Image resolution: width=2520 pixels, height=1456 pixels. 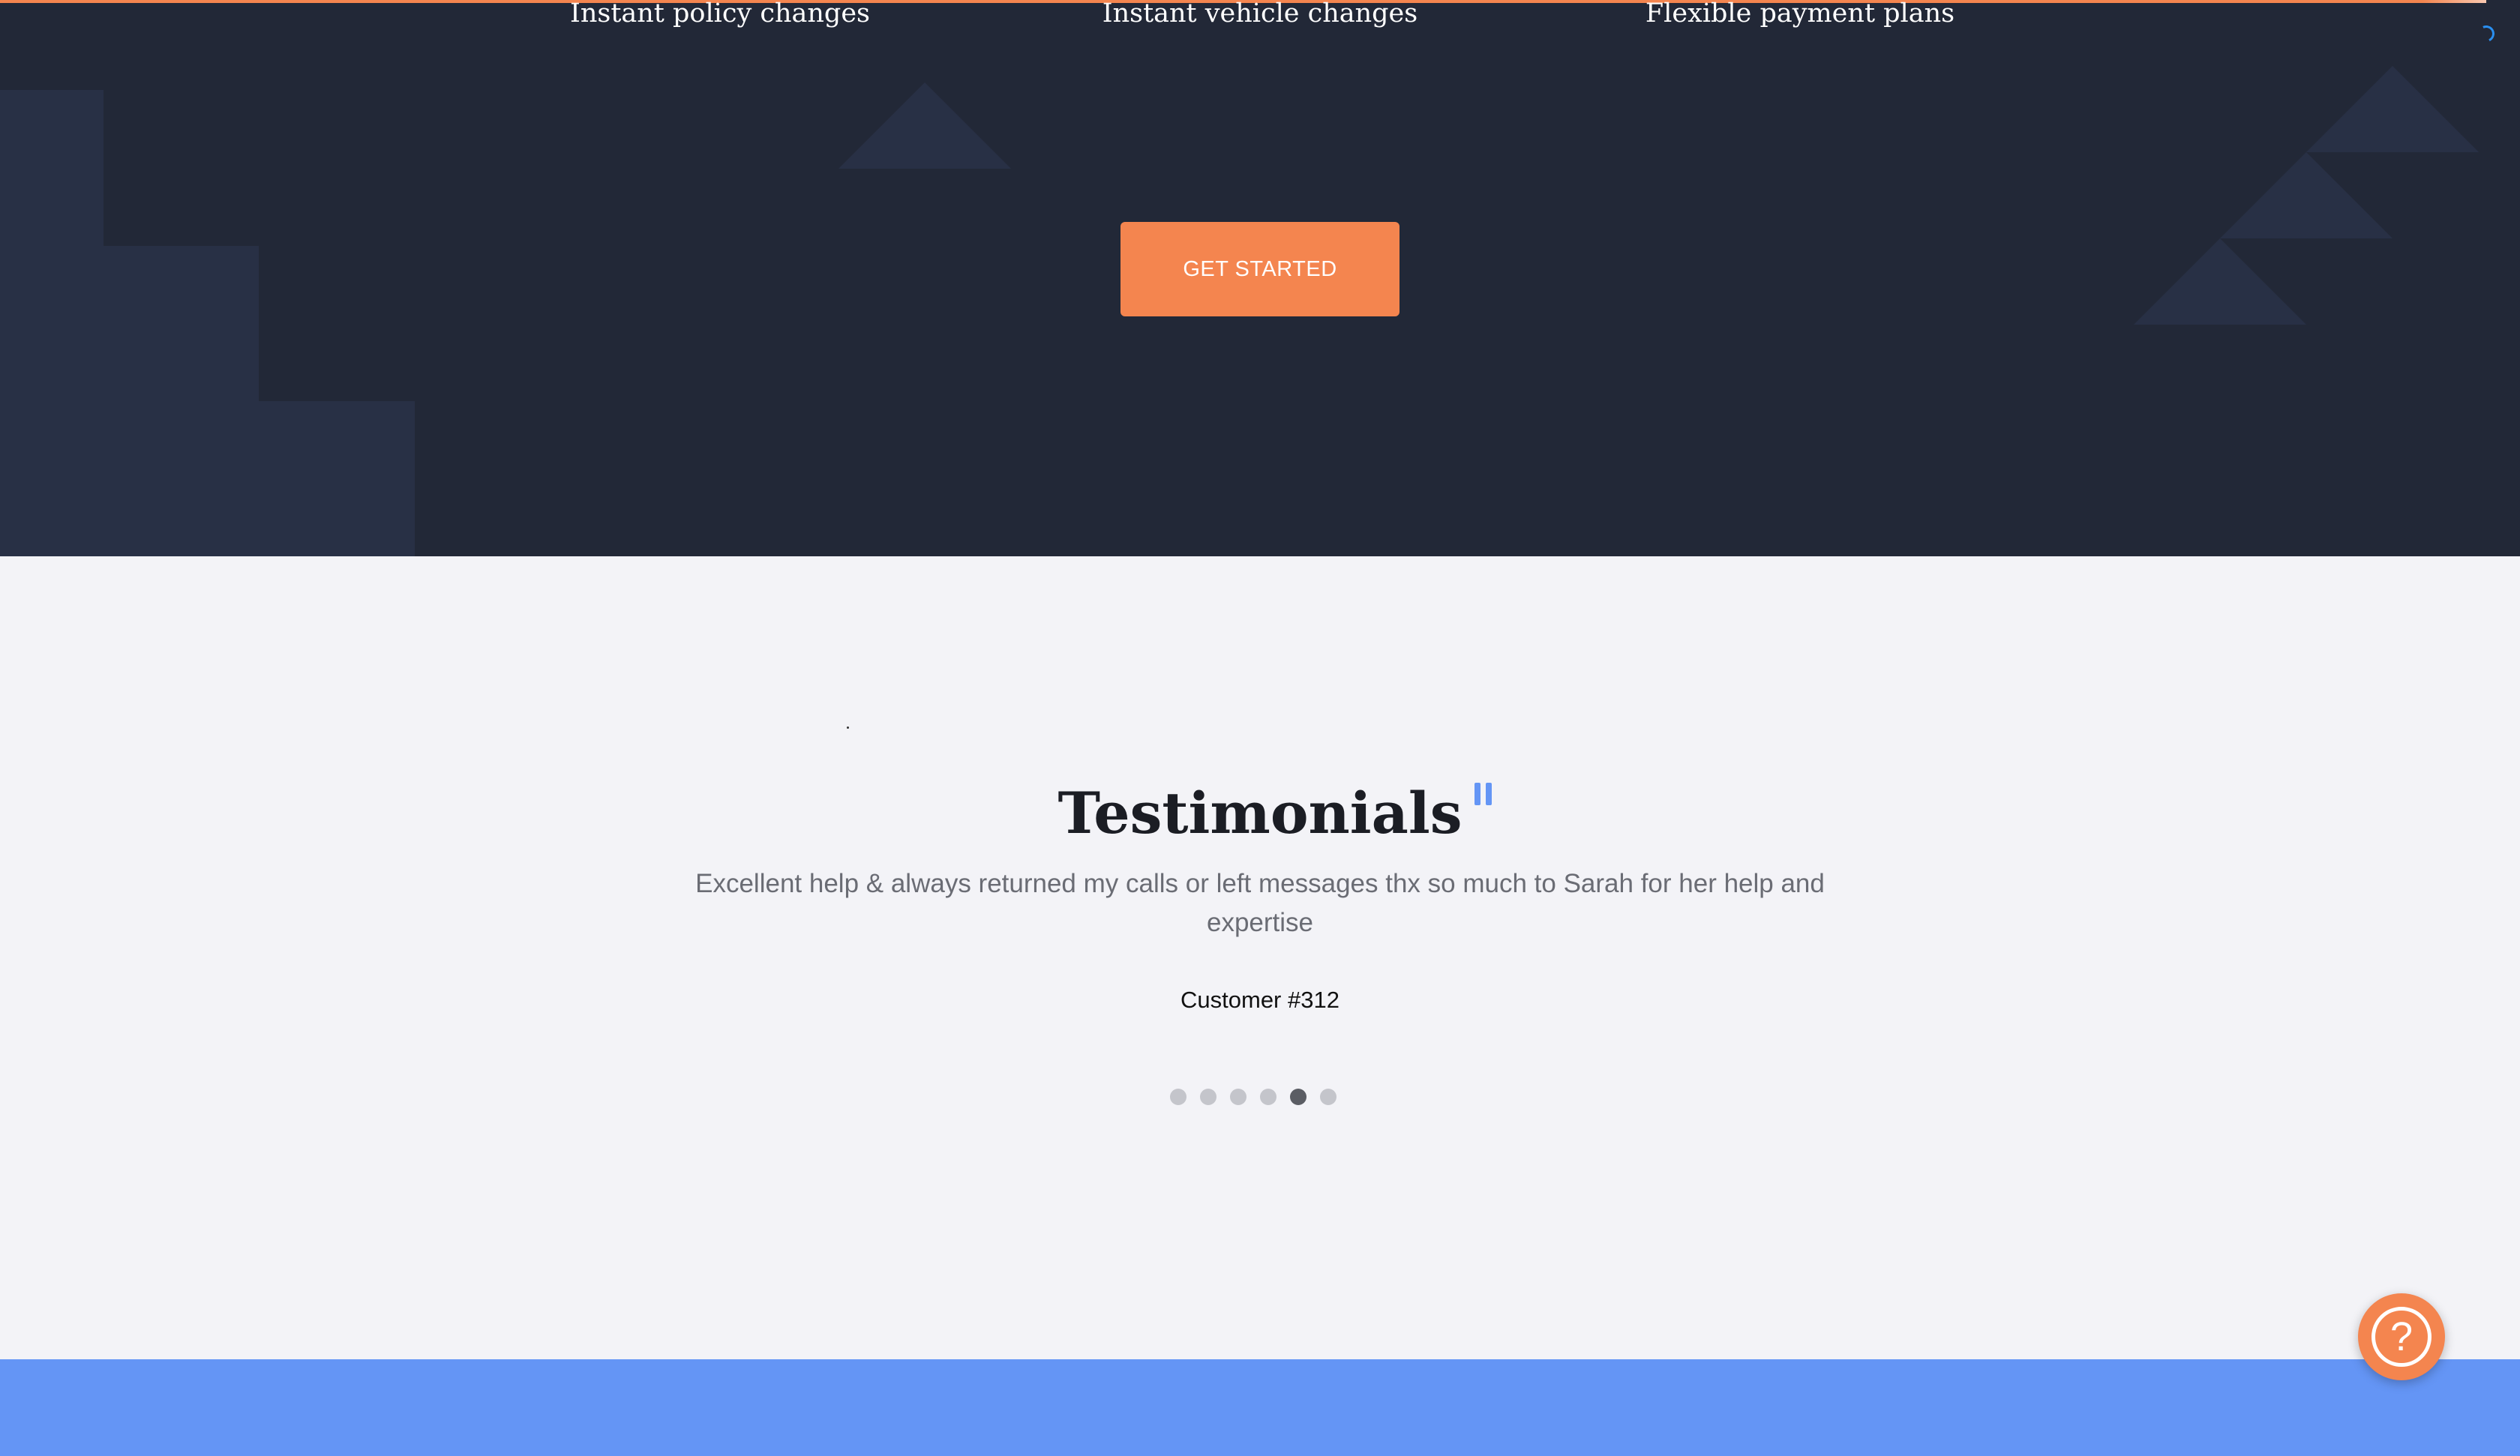 I want to click on carousel-pagination, so click(x=1253, y=1098).